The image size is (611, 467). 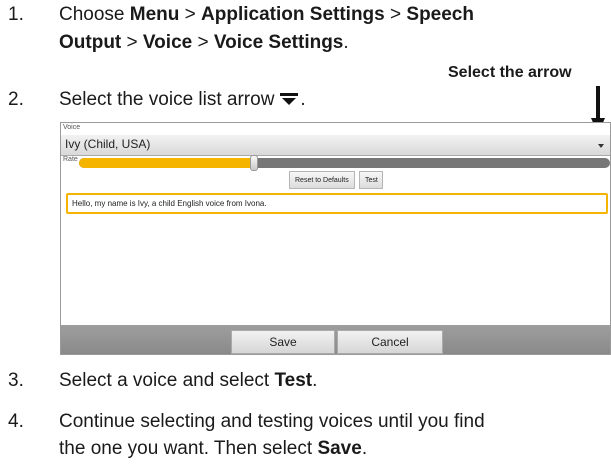 I want to click on save-button: Save, so click(x=283, y=342).